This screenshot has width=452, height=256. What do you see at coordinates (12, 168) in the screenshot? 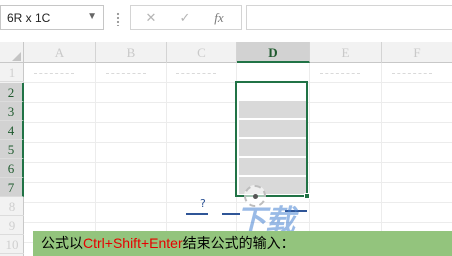
I see `row-header-6: 6` at bounding box center [12, 168].